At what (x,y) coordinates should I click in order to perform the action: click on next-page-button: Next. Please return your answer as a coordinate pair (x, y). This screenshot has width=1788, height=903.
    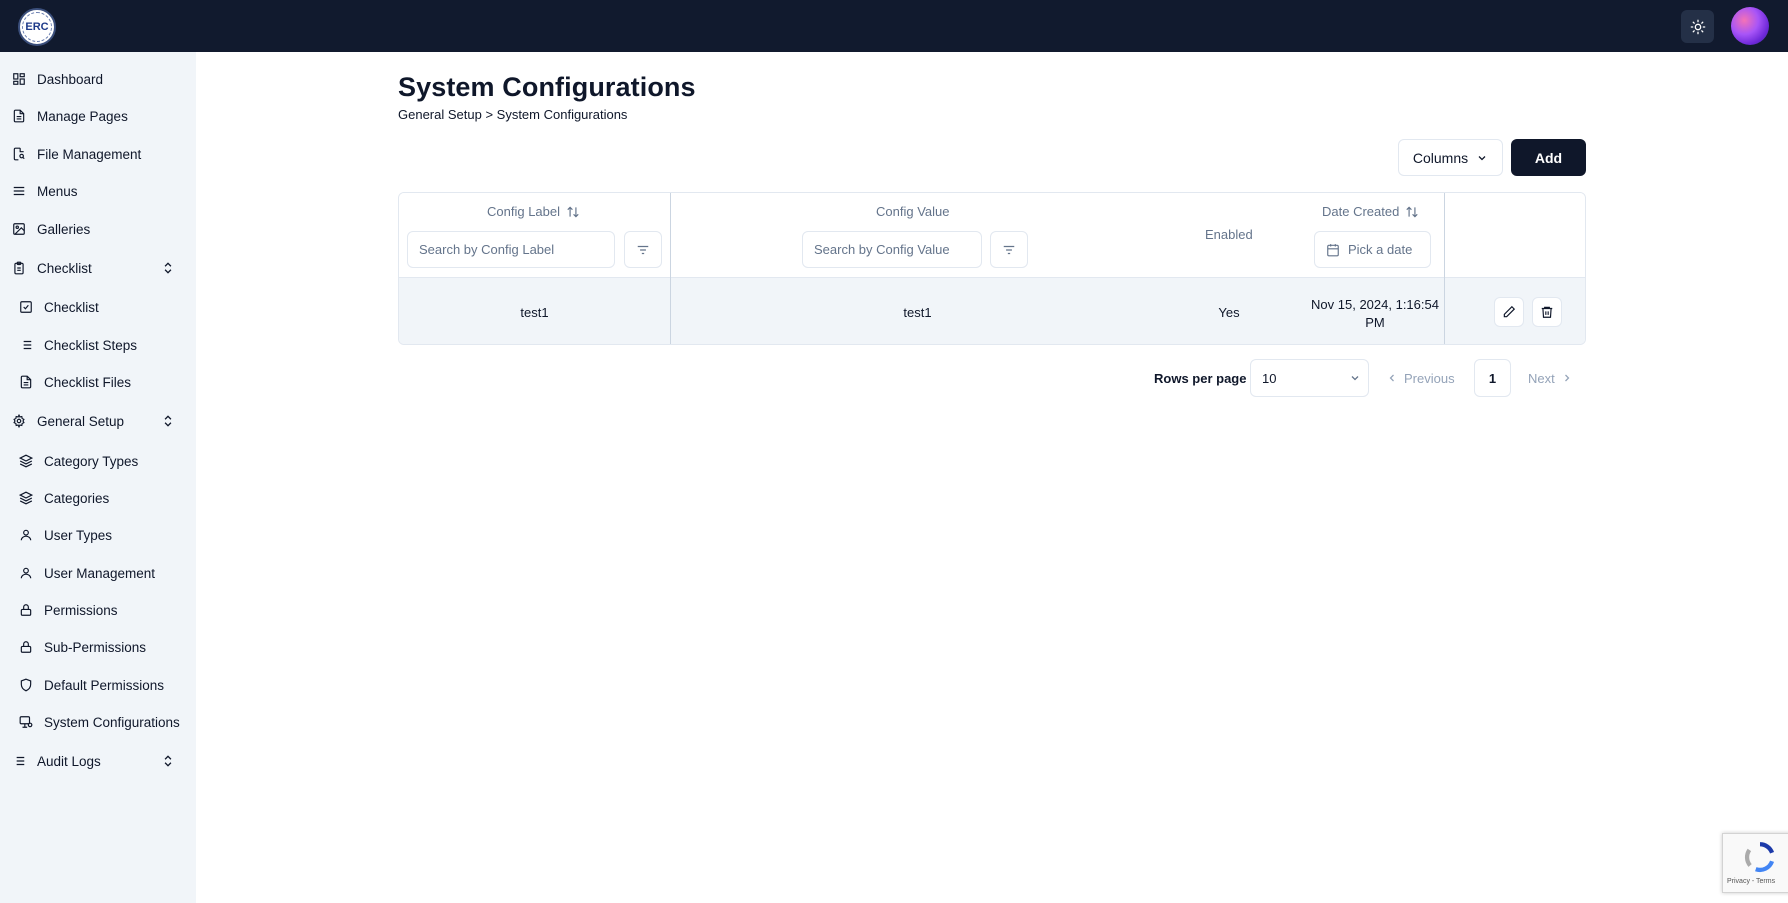
    Looking at the image, I should click on (1550, 378).